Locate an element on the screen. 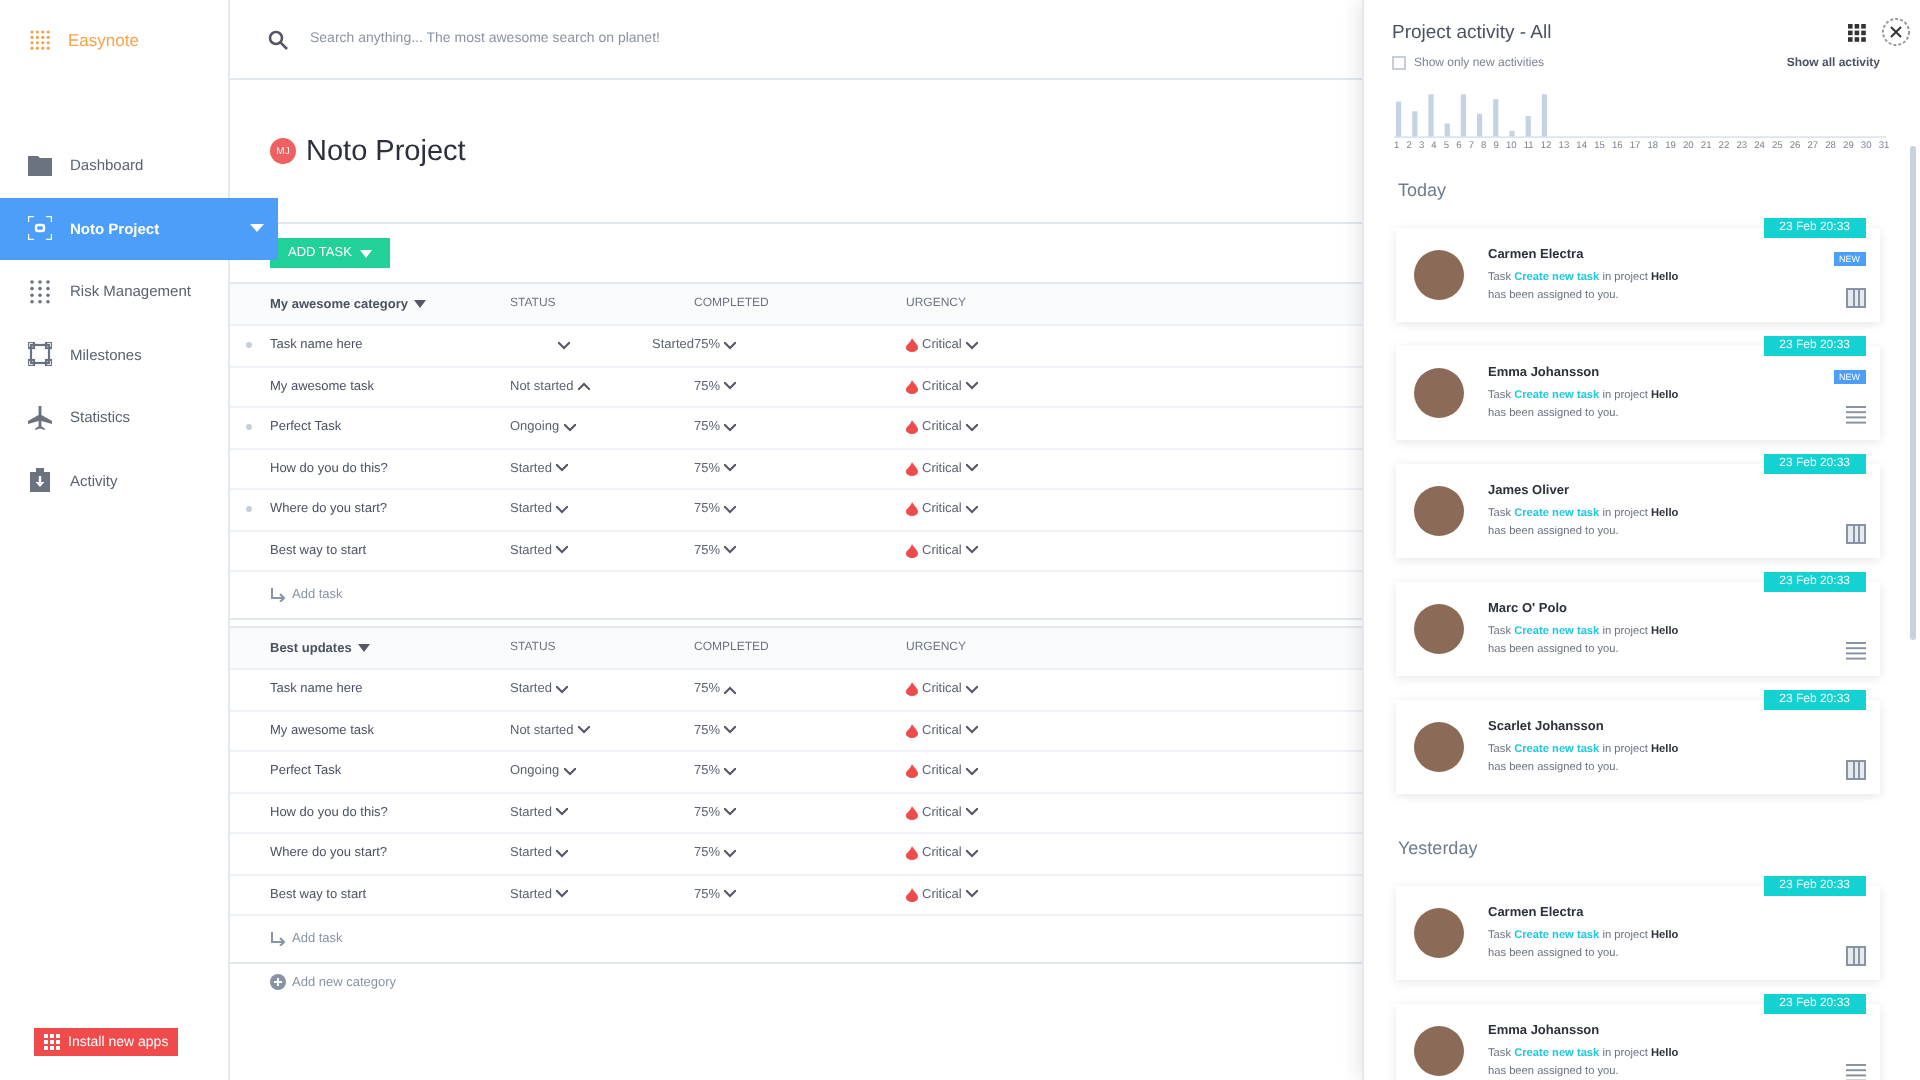 This screenshot has width=1920, height=1080. folder-icon is located at coordinates (40, 165).